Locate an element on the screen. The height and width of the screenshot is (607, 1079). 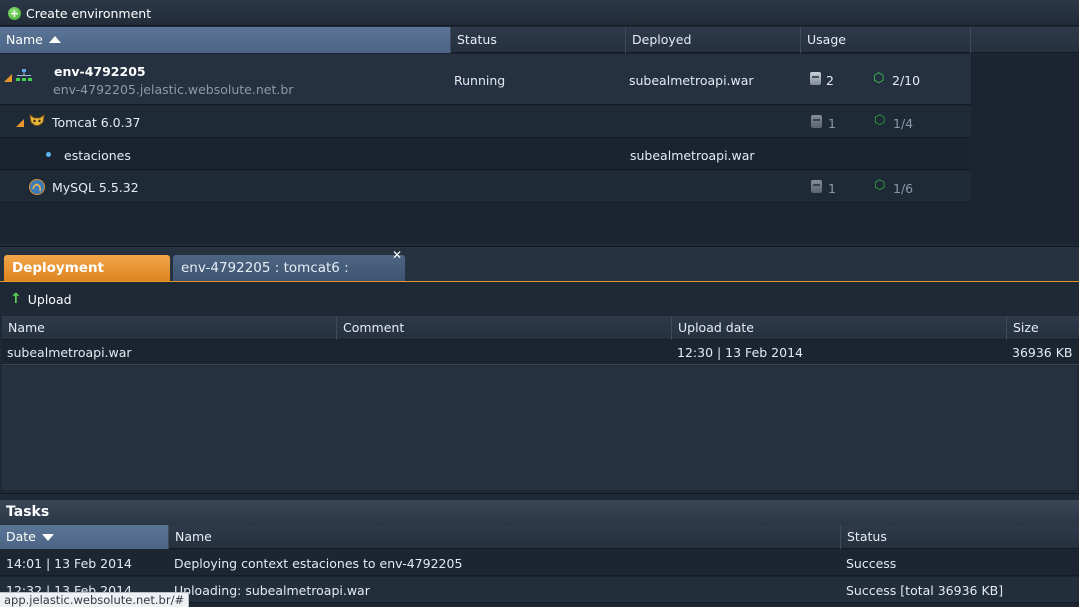
context-bullet-icon is located at coordinates (48, 154).